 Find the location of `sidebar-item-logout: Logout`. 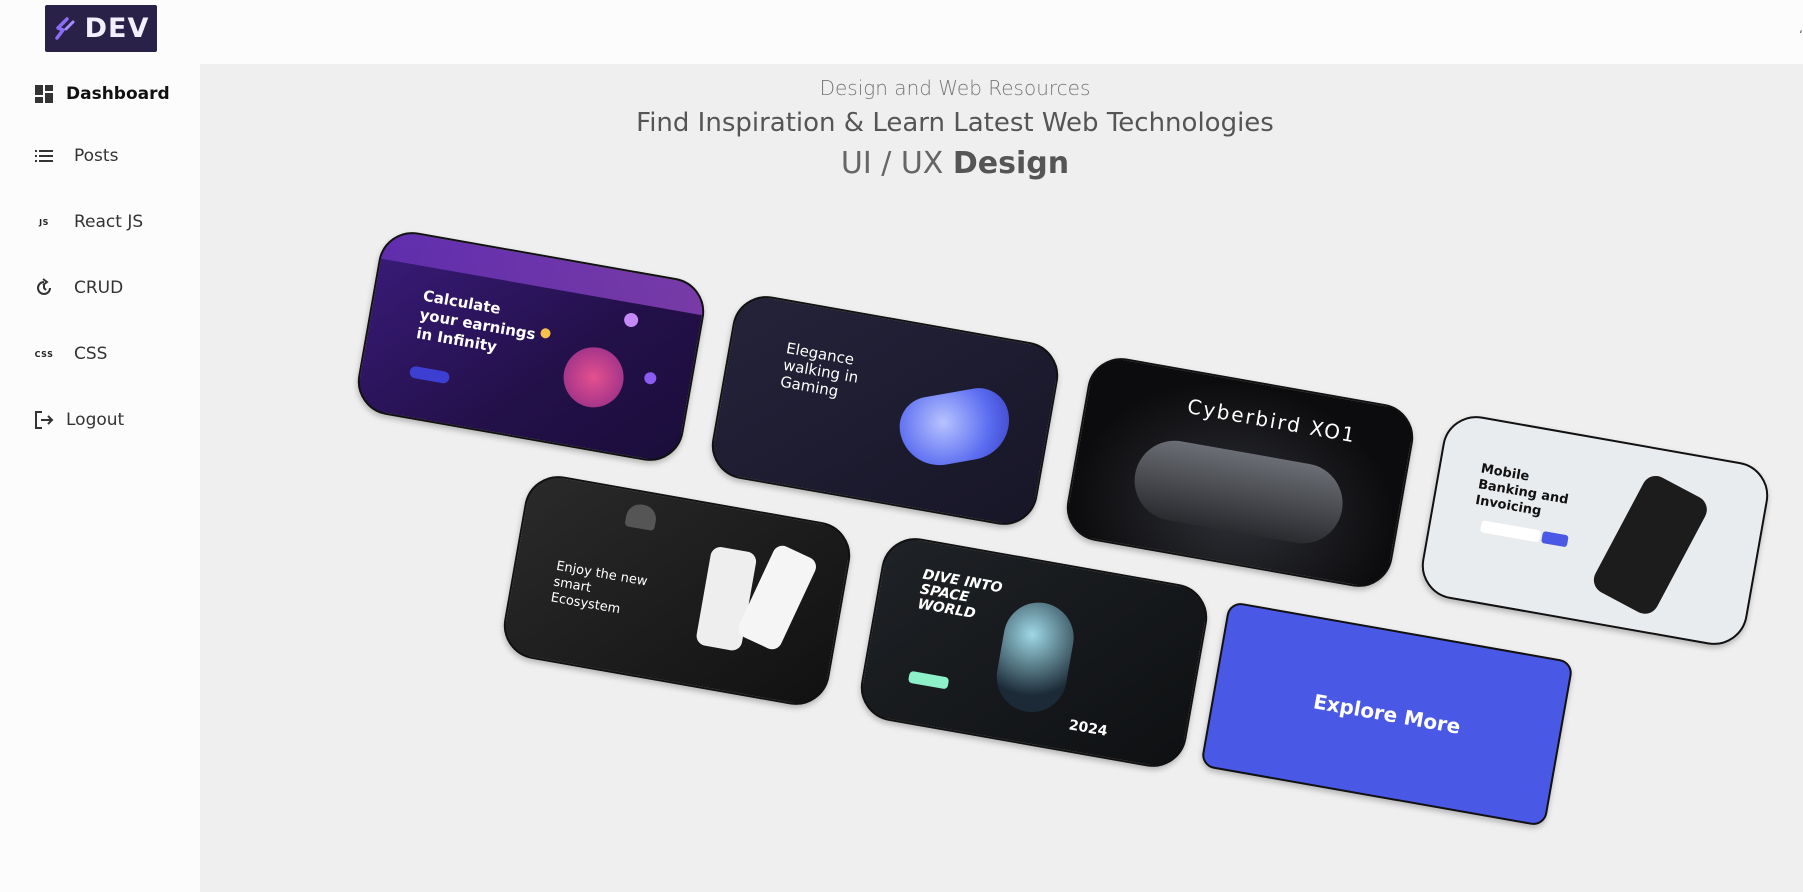

sidebar-item-logout: Logout is located at coordinates (79, 420).